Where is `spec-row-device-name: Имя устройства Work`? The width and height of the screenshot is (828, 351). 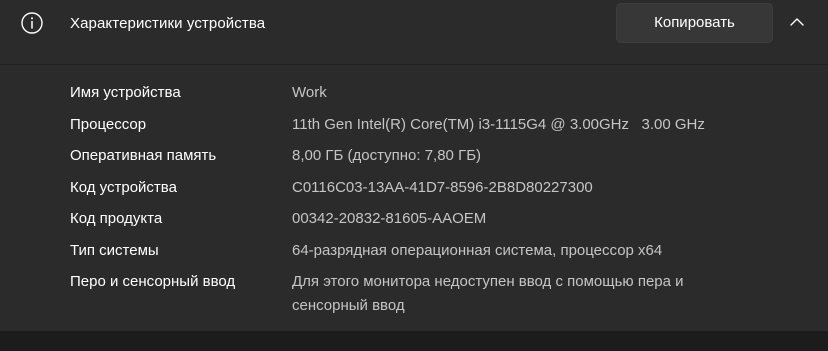 spec-row-device-name: Имя устройства Work is located at coordinates (440, 93).